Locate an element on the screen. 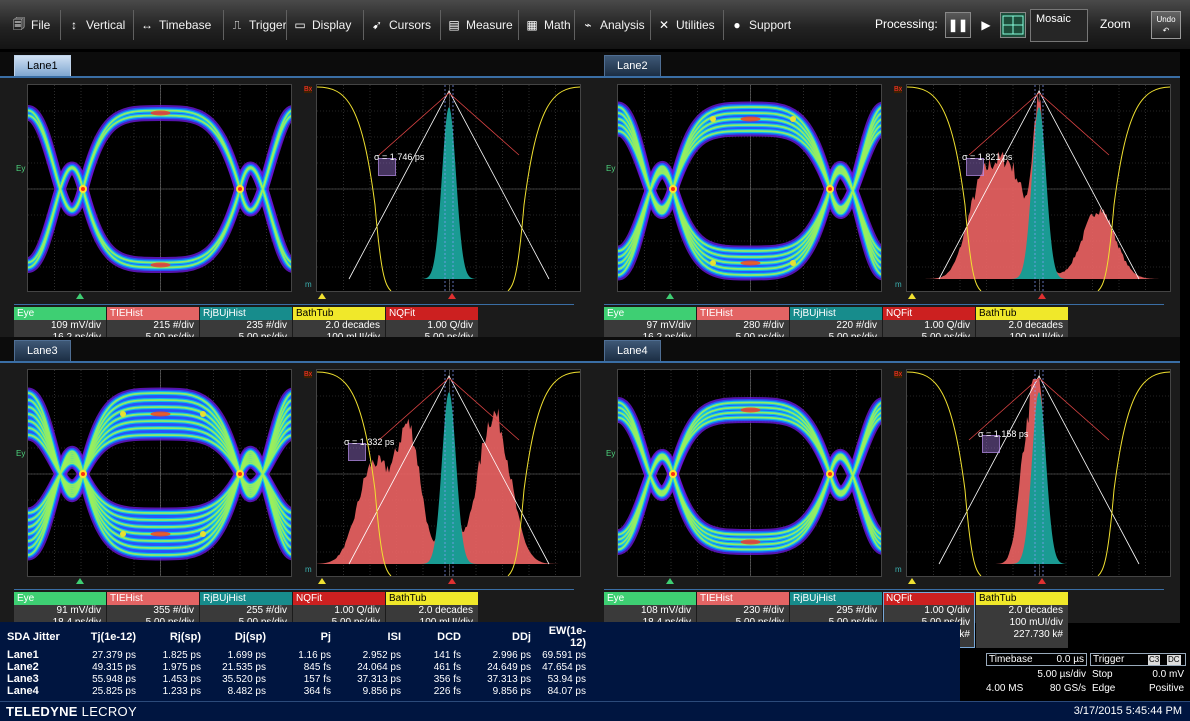 This screenshot has width=1190, height=721. display-mode-value: Mosaic is located at coordinates (1053, 19).